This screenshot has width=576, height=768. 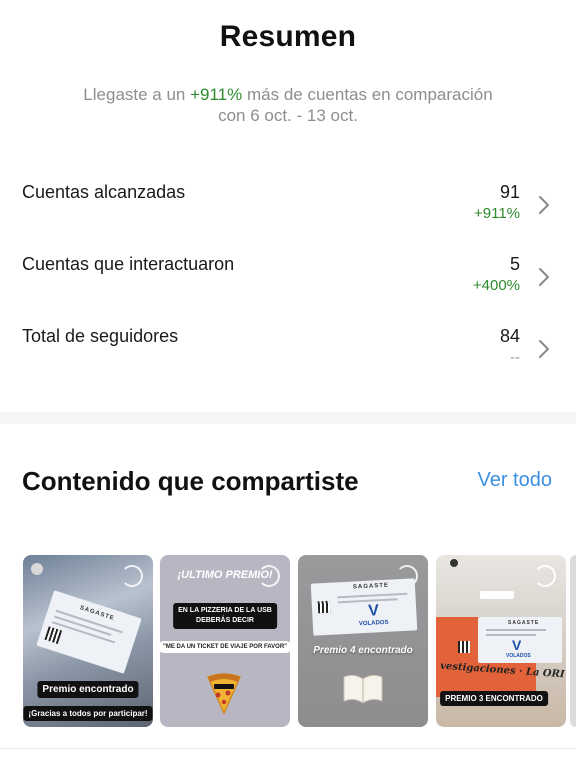 I want to click on story-caption: PREMIO 3 ENCONTRADO, so click(x=494, y=698).